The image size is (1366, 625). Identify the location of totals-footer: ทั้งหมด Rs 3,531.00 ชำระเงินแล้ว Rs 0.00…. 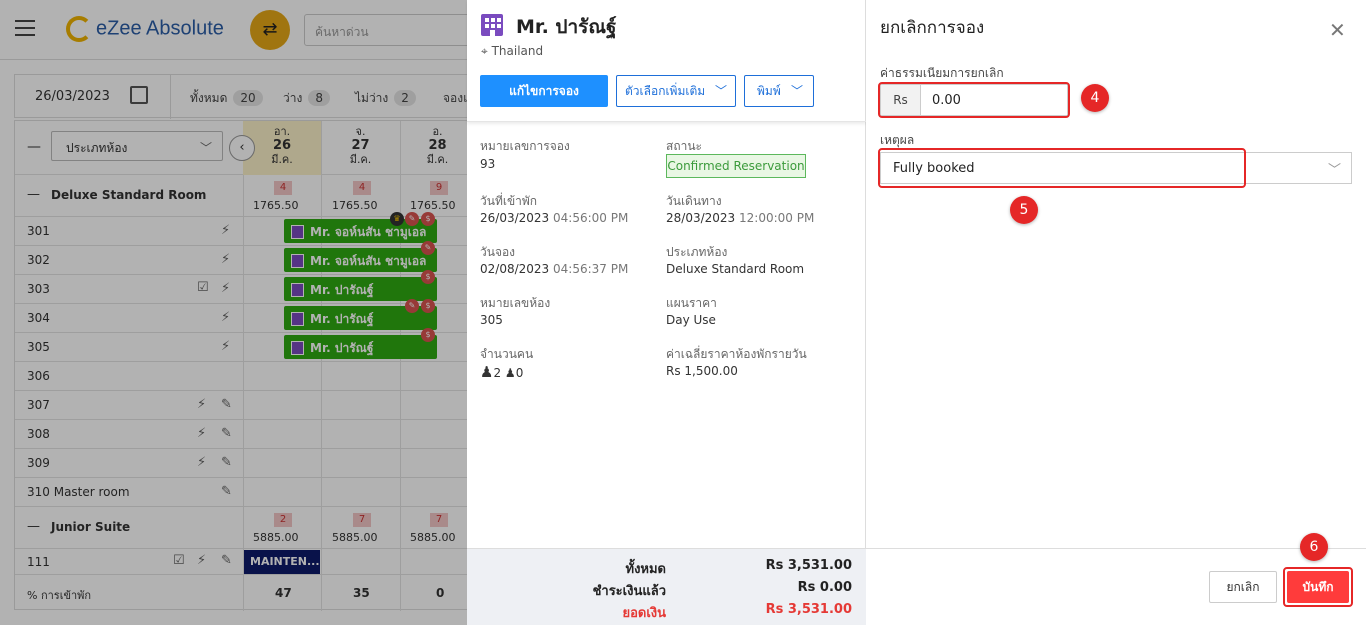
(666, 586).